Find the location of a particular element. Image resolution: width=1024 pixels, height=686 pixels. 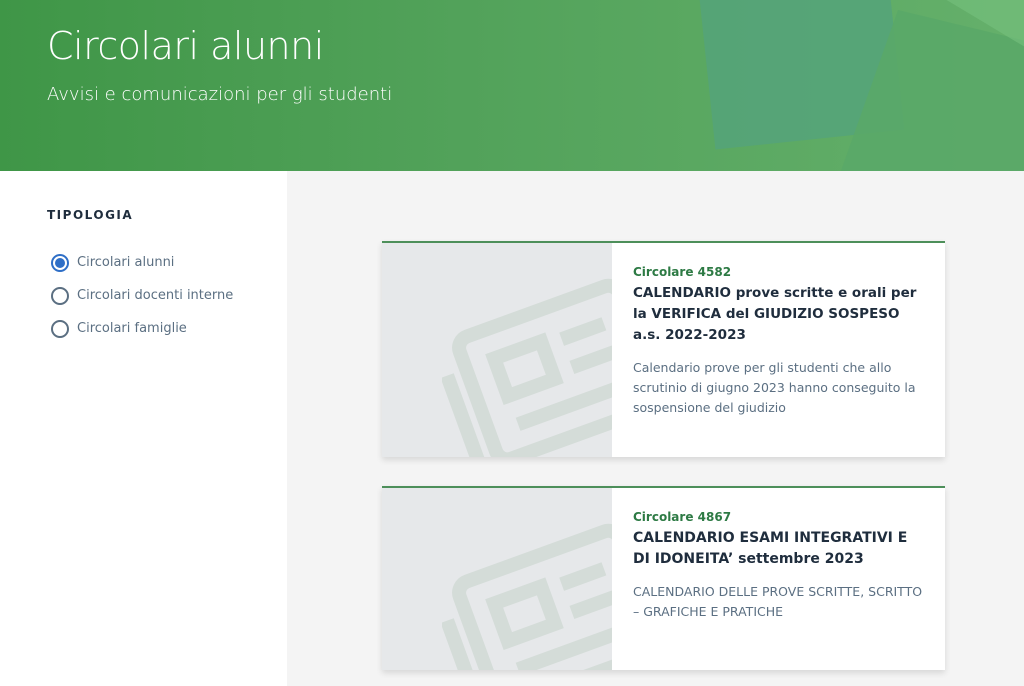

filter-option-label: Circolari docenti interne is located at coordinates (155, 295).